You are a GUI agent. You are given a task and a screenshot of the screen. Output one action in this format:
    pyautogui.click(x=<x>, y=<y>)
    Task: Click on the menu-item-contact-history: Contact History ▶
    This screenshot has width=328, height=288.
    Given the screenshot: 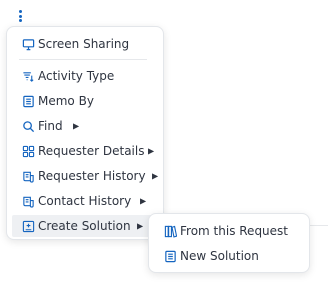 What is the action you would take?
    pyautogui.click(x=85, y=201)
    